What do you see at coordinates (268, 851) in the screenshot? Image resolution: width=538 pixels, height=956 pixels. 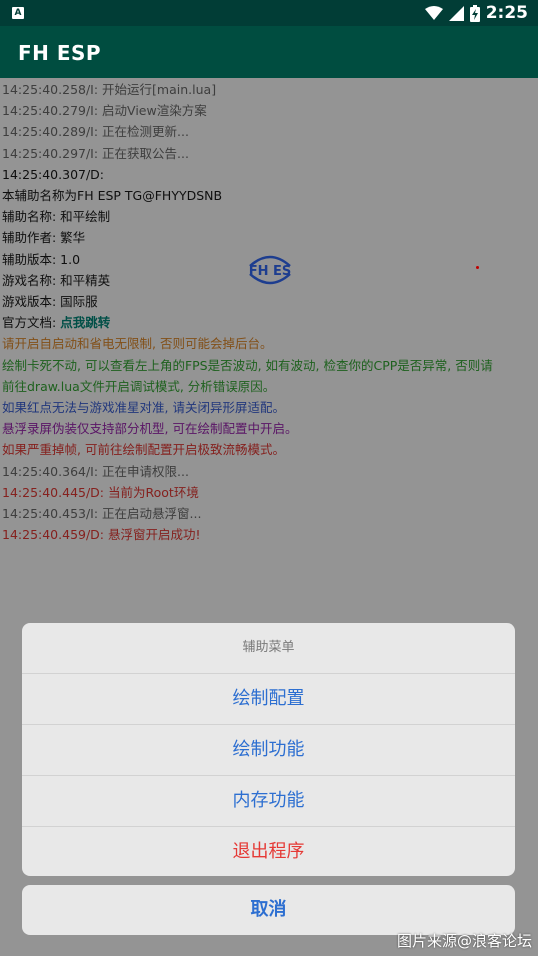 I see `menu-item-exit: 退出程序` at bounding box center [268, 851].